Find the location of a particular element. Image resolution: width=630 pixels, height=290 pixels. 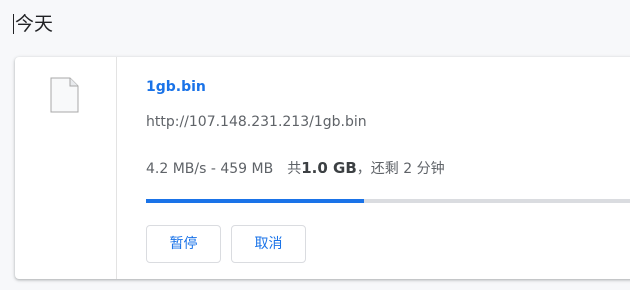

source-url: http://107.148.231.213/1gb.bin is located at coordinates (256, 122).